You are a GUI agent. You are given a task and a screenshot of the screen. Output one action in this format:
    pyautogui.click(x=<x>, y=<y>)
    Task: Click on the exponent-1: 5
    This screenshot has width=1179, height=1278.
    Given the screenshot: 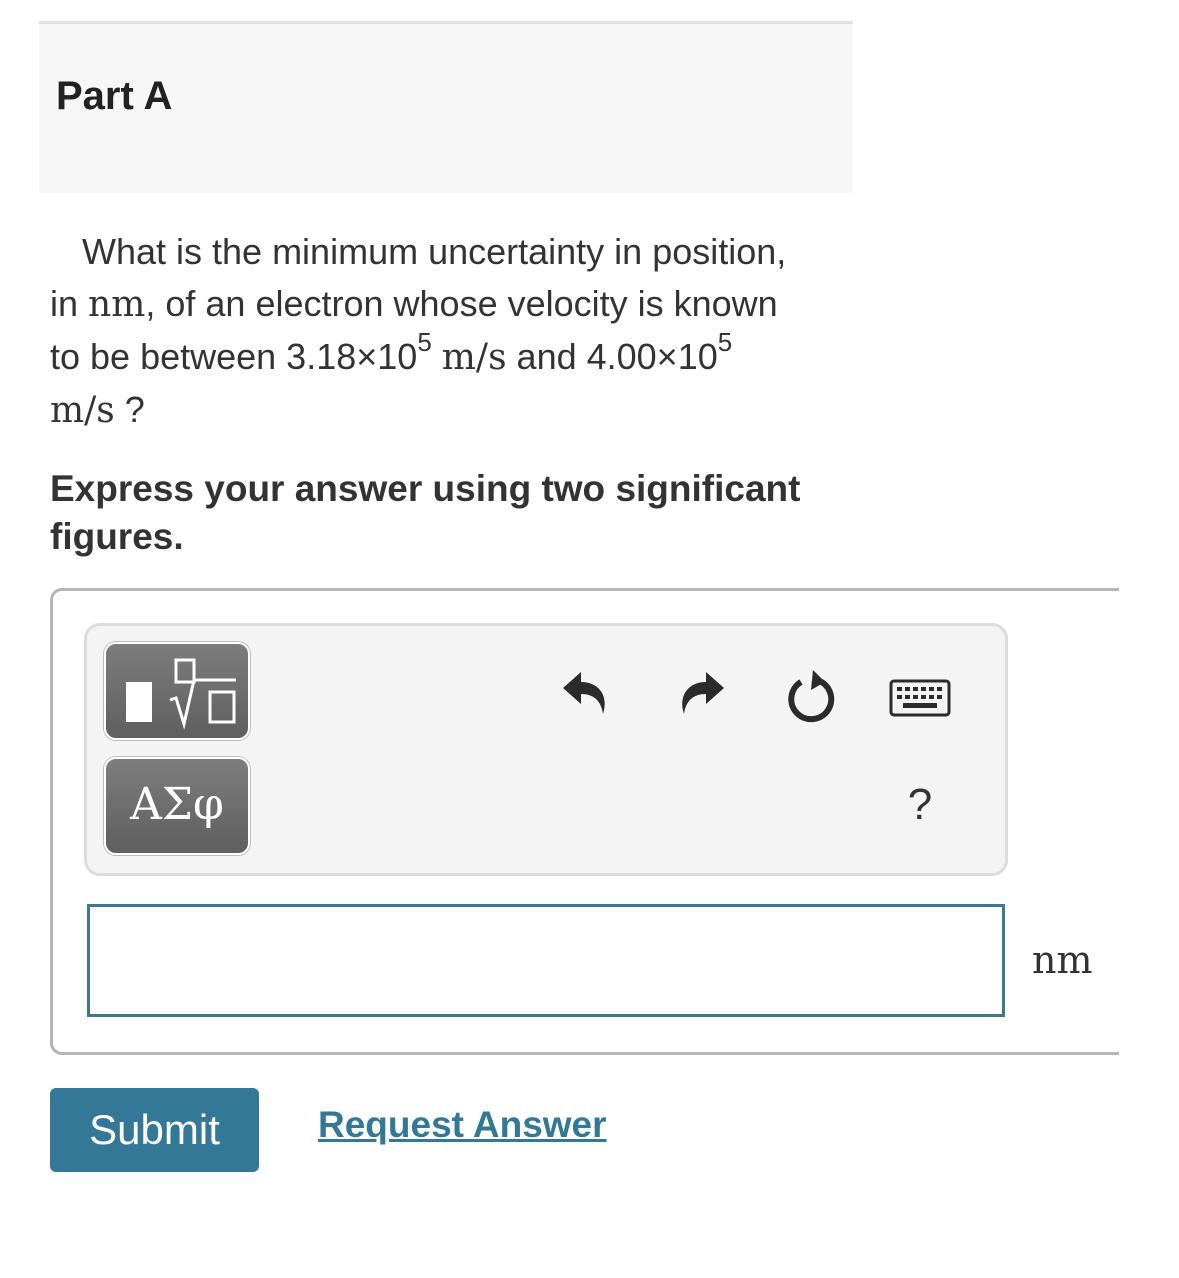 What is the action you would take?
    pyautogui.click(x=424, y=342)
    